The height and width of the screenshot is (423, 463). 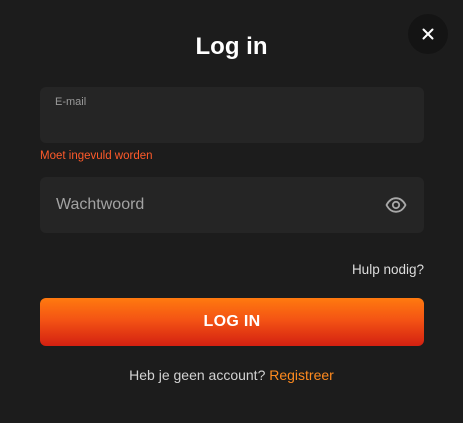 I want to click on email-error-message: Moet ingevuld worden, so click(x=96, y=156).